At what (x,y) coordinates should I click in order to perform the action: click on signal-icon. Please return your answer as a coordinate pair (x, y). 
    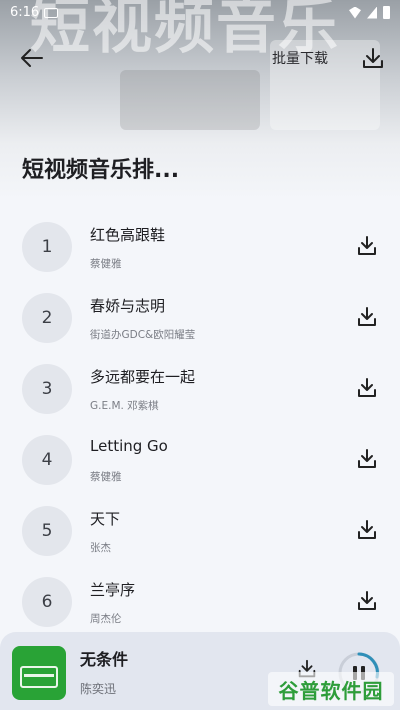
    Looking at the image, I should click on (372, 12).